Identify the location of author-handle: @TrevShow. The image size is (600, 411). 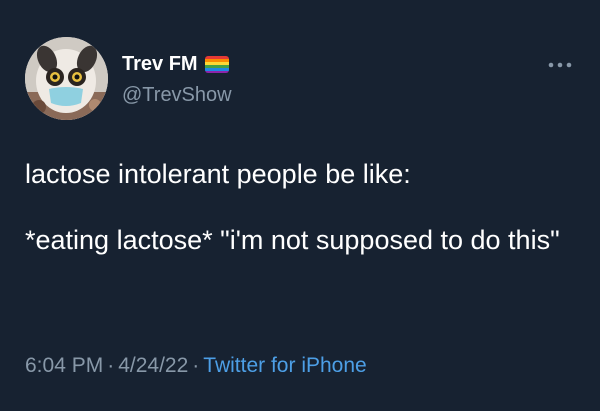
(177, 95).